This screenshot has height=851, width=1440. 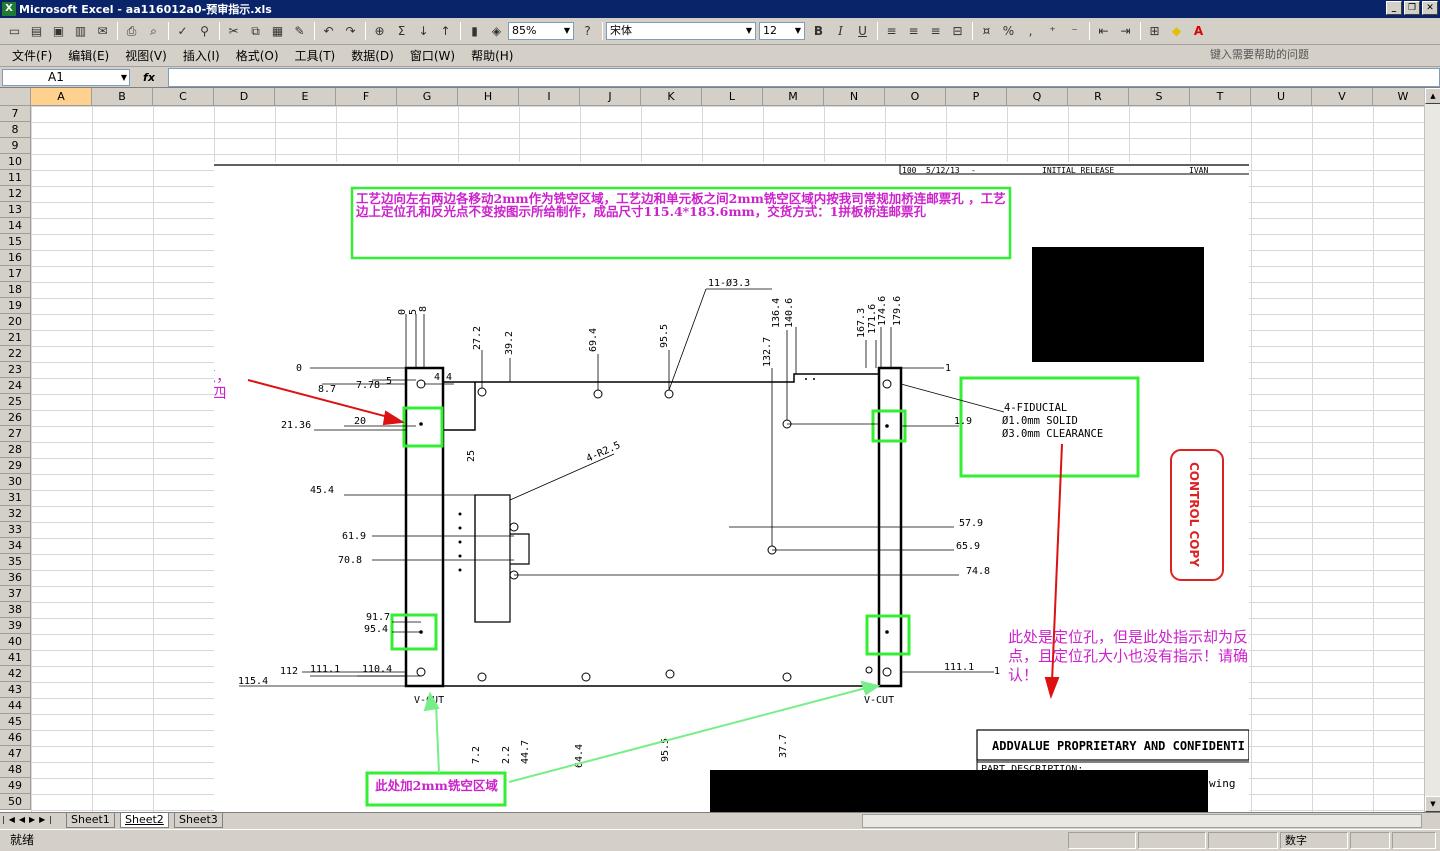 I want to click on autosum-icon: Σ, so click(x=401, y=31).